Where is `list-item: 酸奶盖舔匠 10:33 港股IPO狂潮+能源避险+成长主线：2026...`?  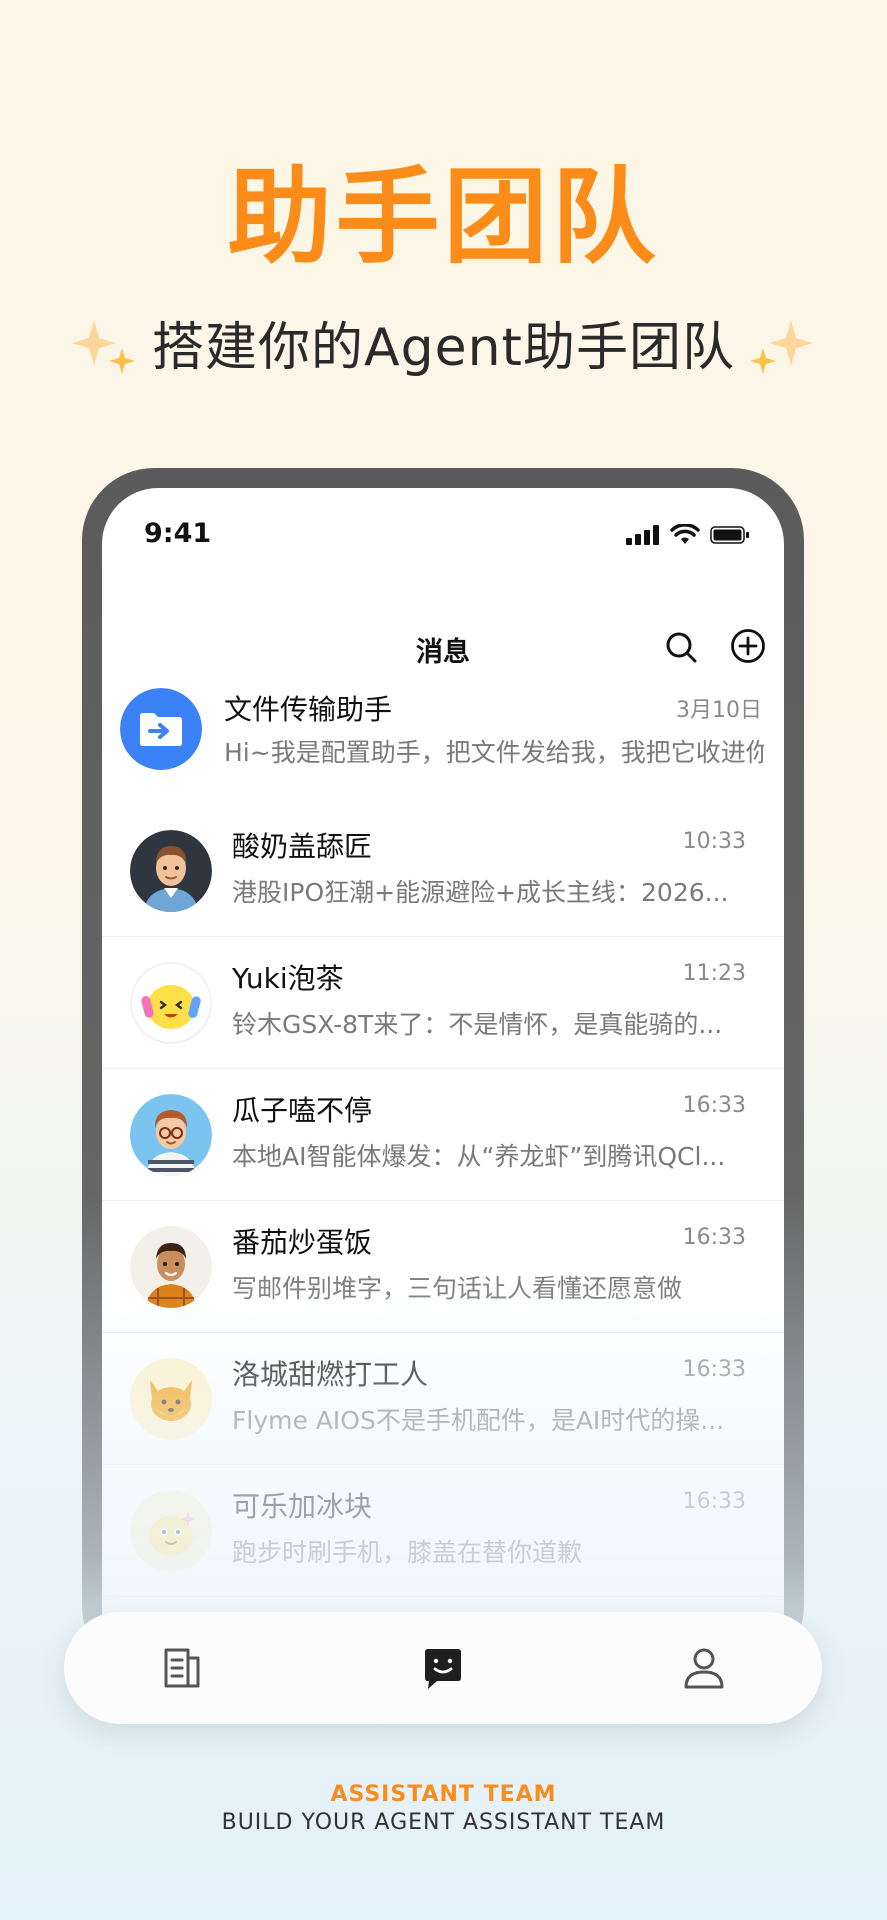 list-item: 酸奶盖舔匠 10:33 港股IPO狂潮+能源避险+成长主线：2026... is located at coordinates (443, 871).